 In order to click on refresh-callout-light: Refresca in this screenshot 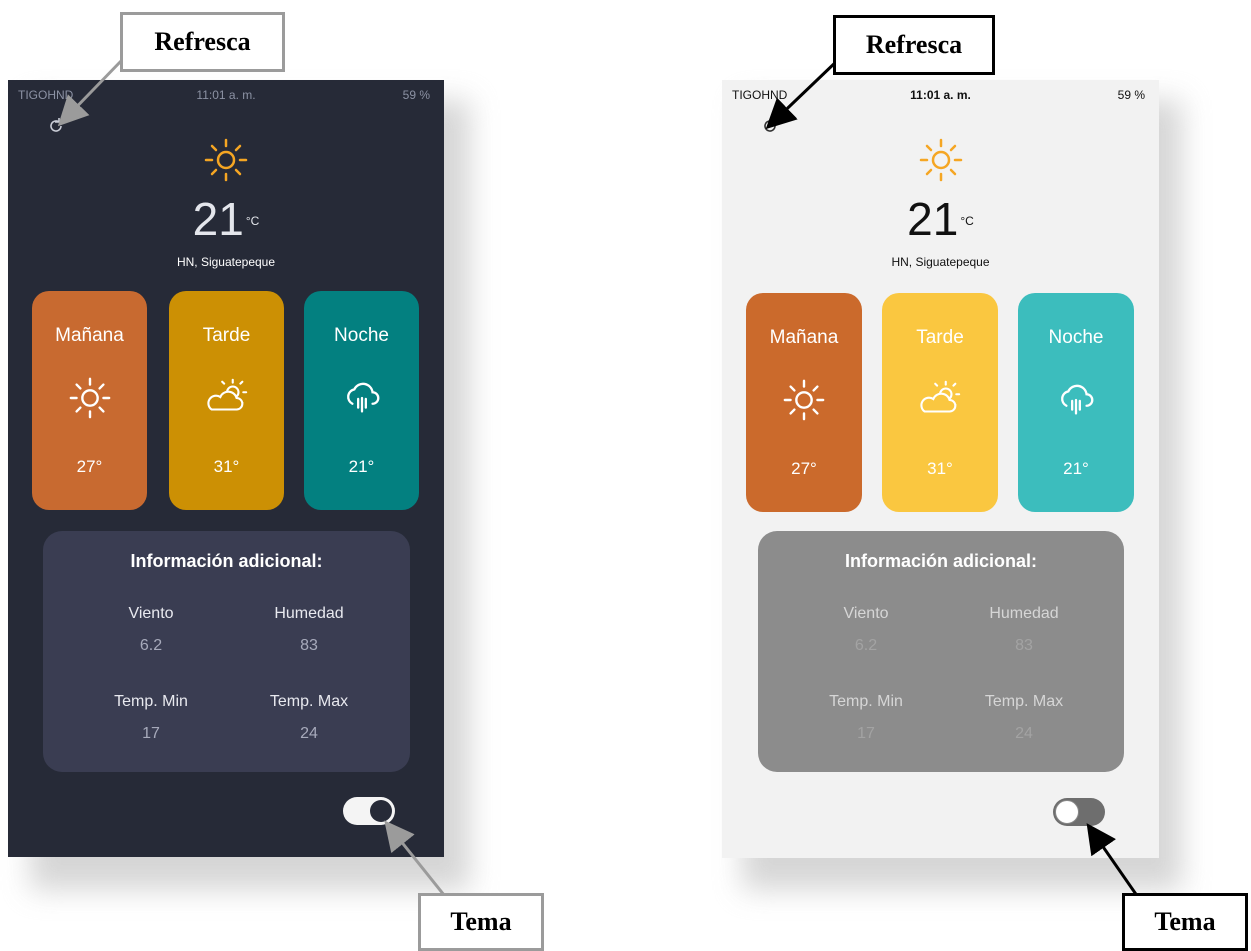, I will do `click(914, 45)`.